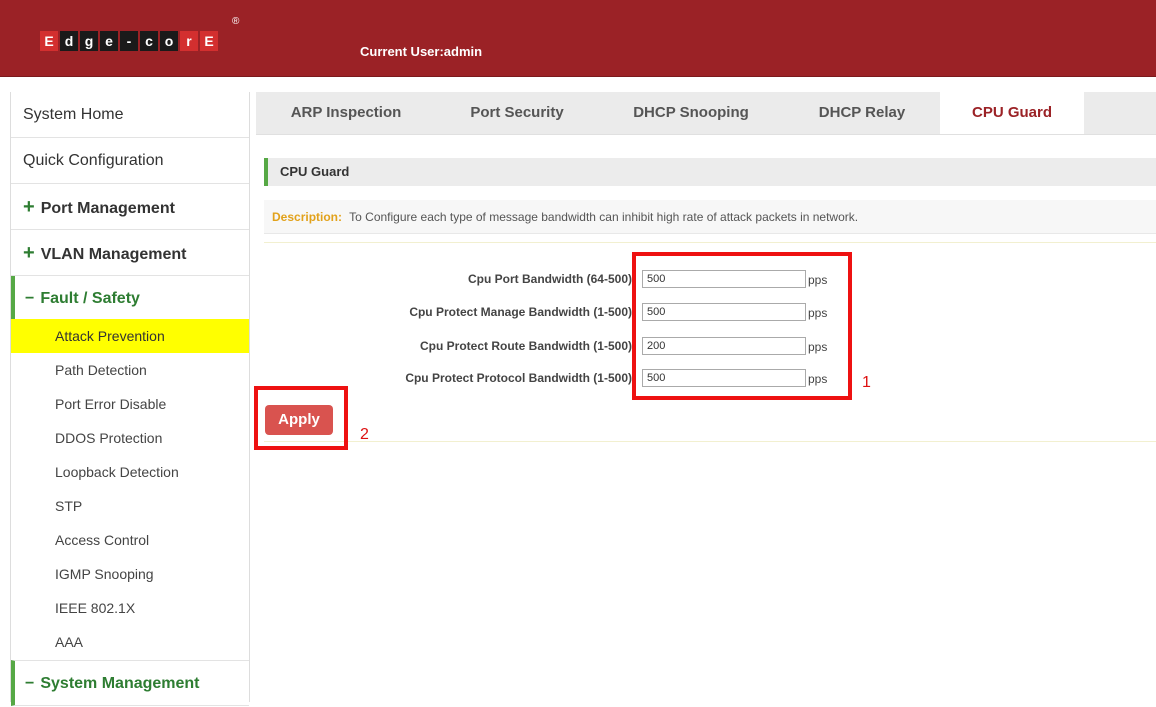  Describe the element at coordinates (130, 438) in the screenshot. I see `sidebar-item-ddos-protection: DDOS Protection` at that location.